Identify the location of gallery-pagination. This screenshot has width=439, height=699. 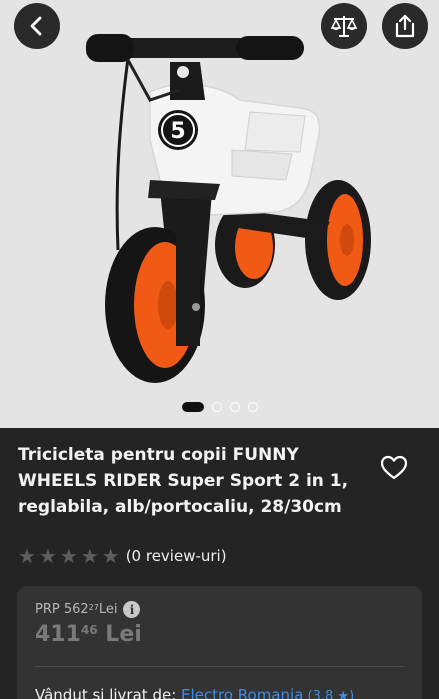
(219, 407).